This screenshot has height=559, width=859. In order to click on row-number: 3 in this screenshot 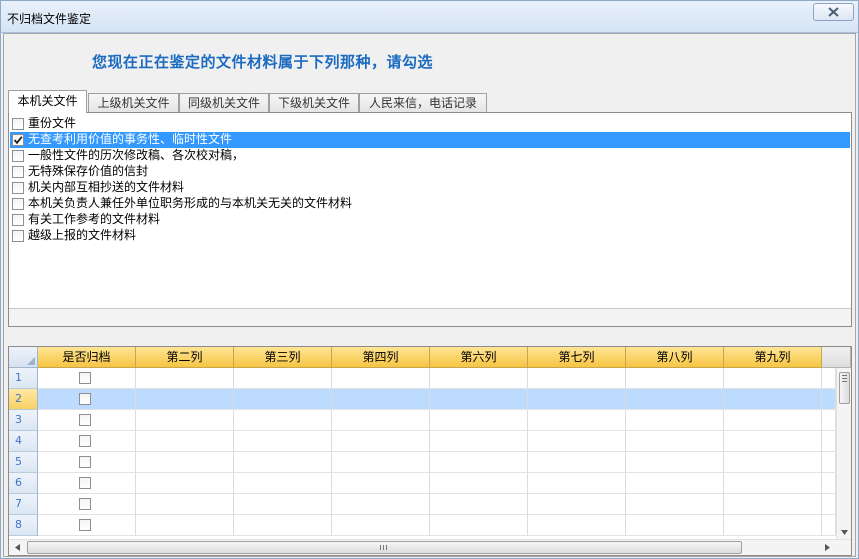, I will do `click(23, 420)`.